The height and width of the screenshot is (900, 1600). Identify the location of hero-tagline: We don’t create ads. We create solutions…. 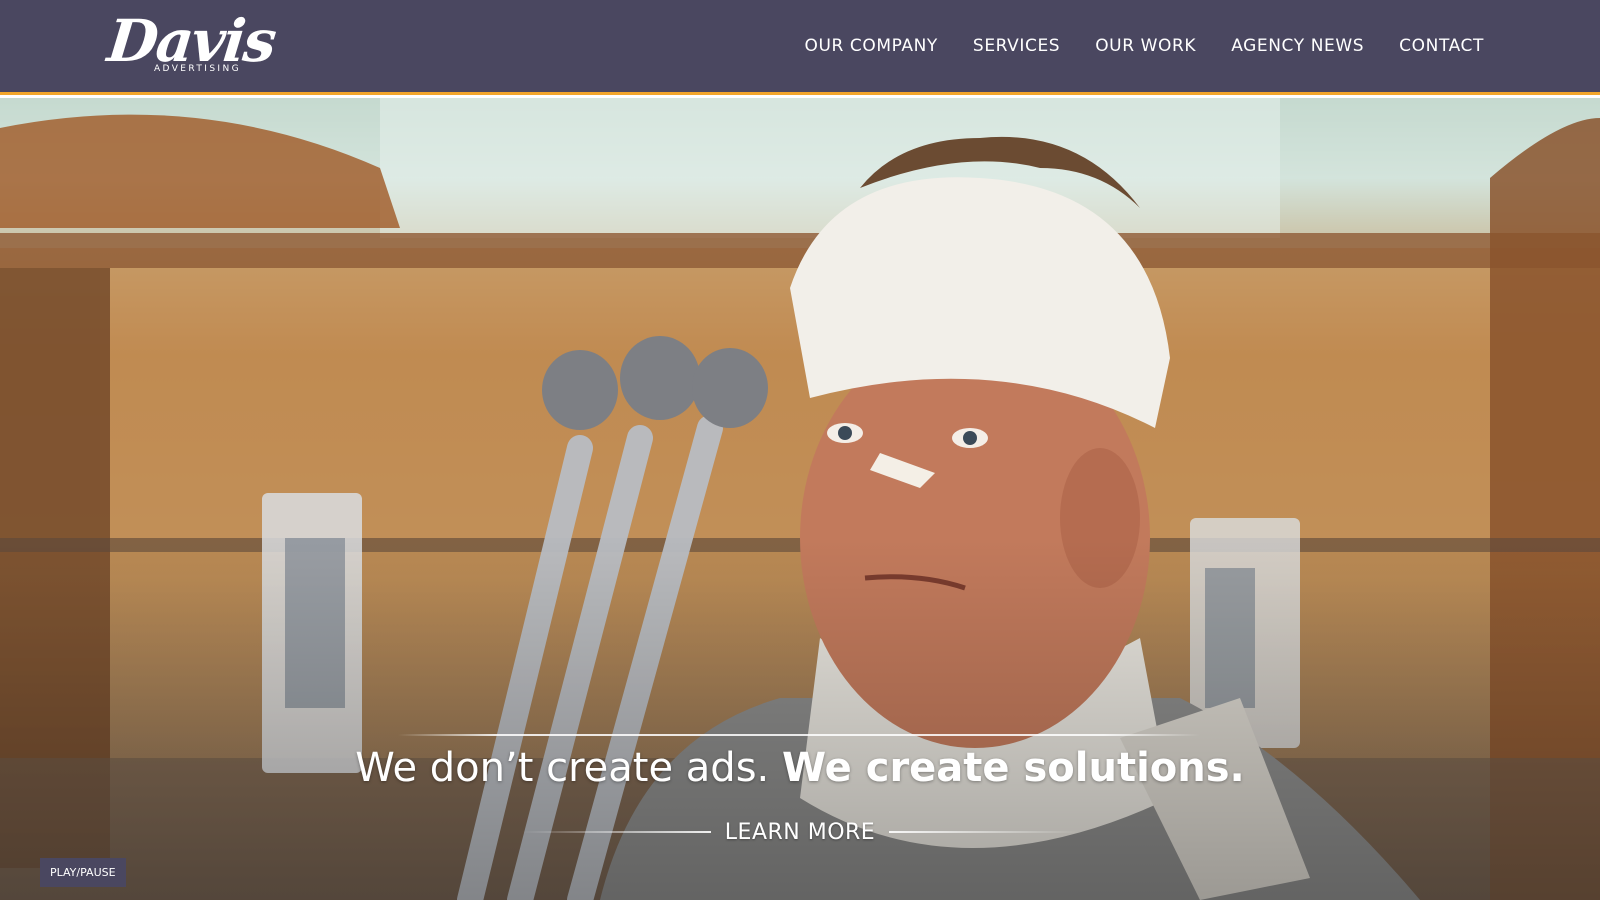
(800, 768).